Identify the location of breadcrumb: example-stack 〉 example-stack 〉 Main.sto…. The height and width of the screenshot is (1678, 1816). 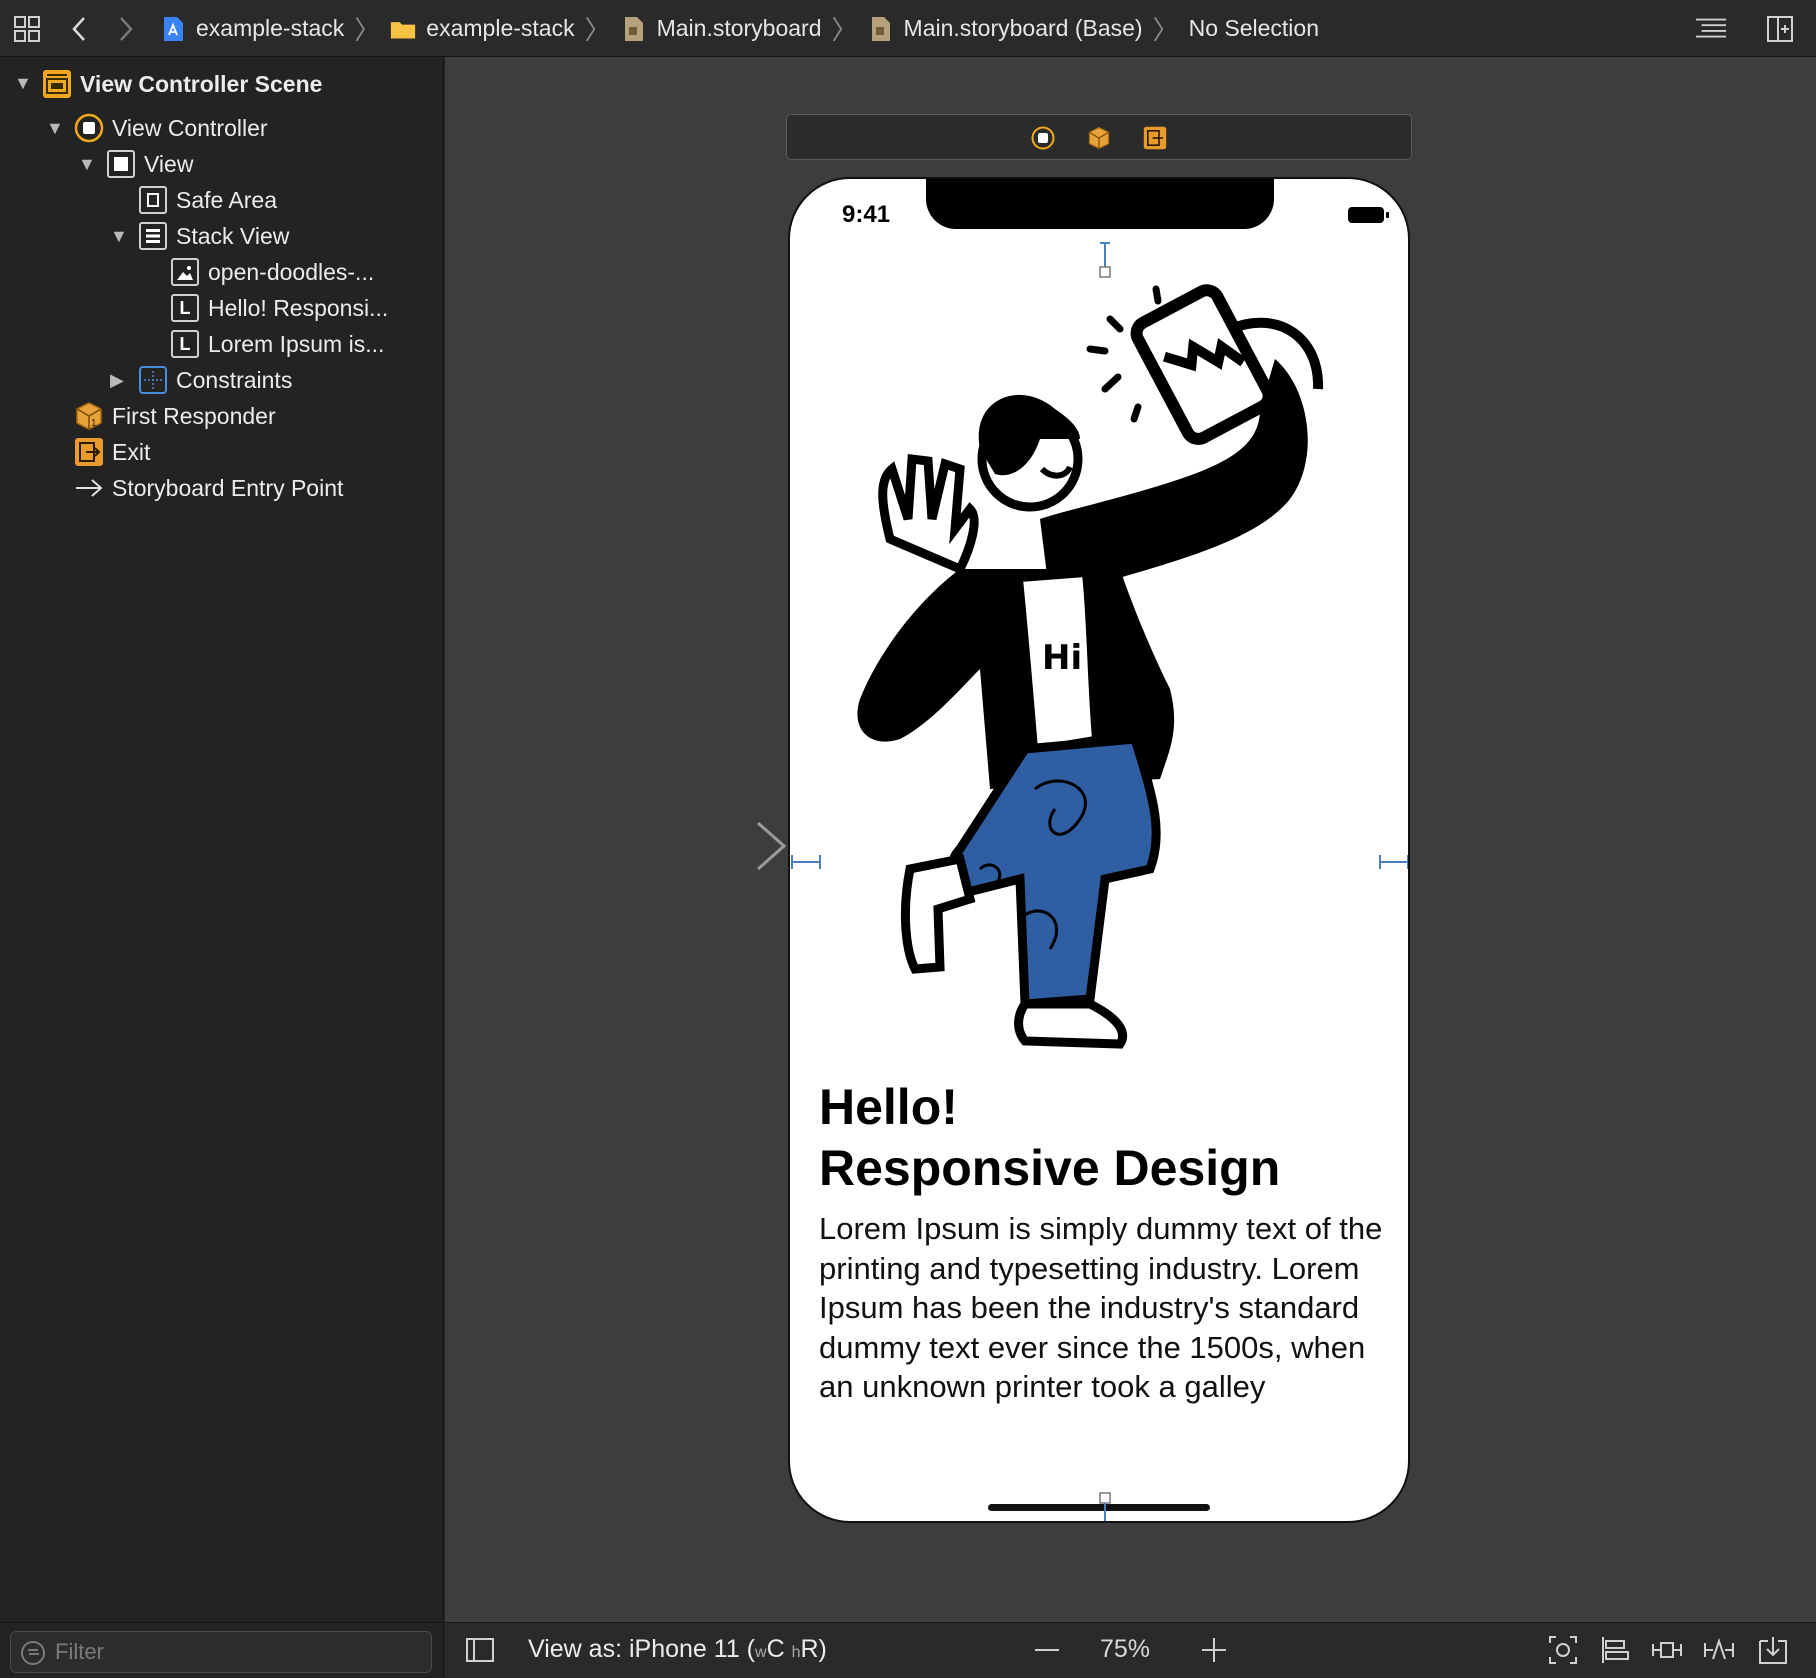
(739, 28).